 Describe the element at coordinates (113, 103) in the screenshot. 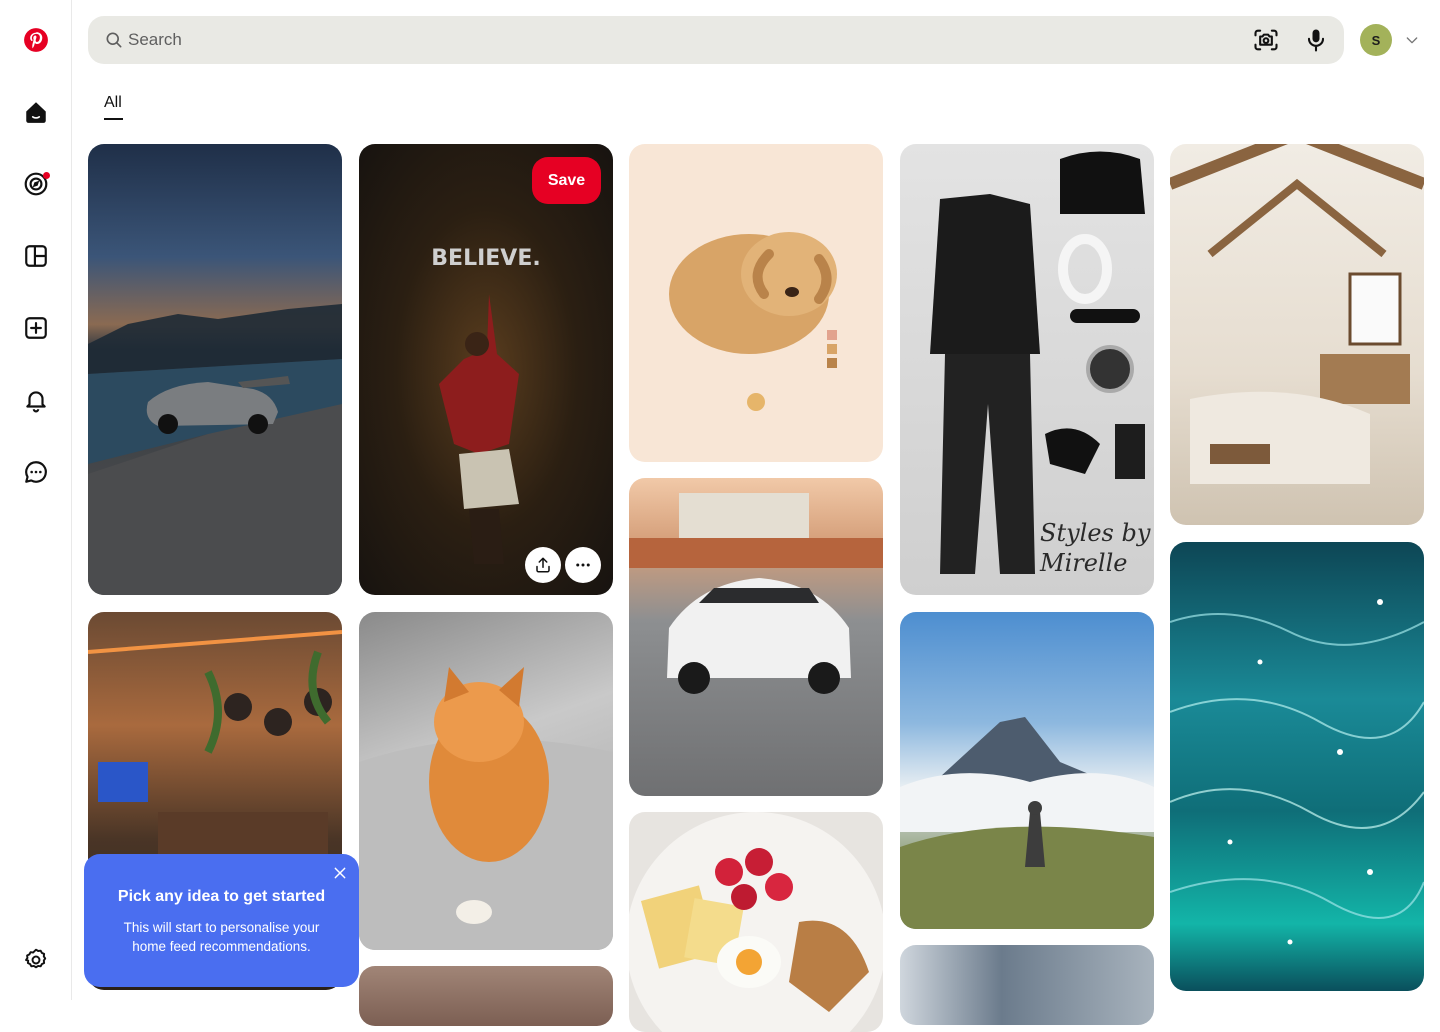

I see `tab-all: All` at that location.